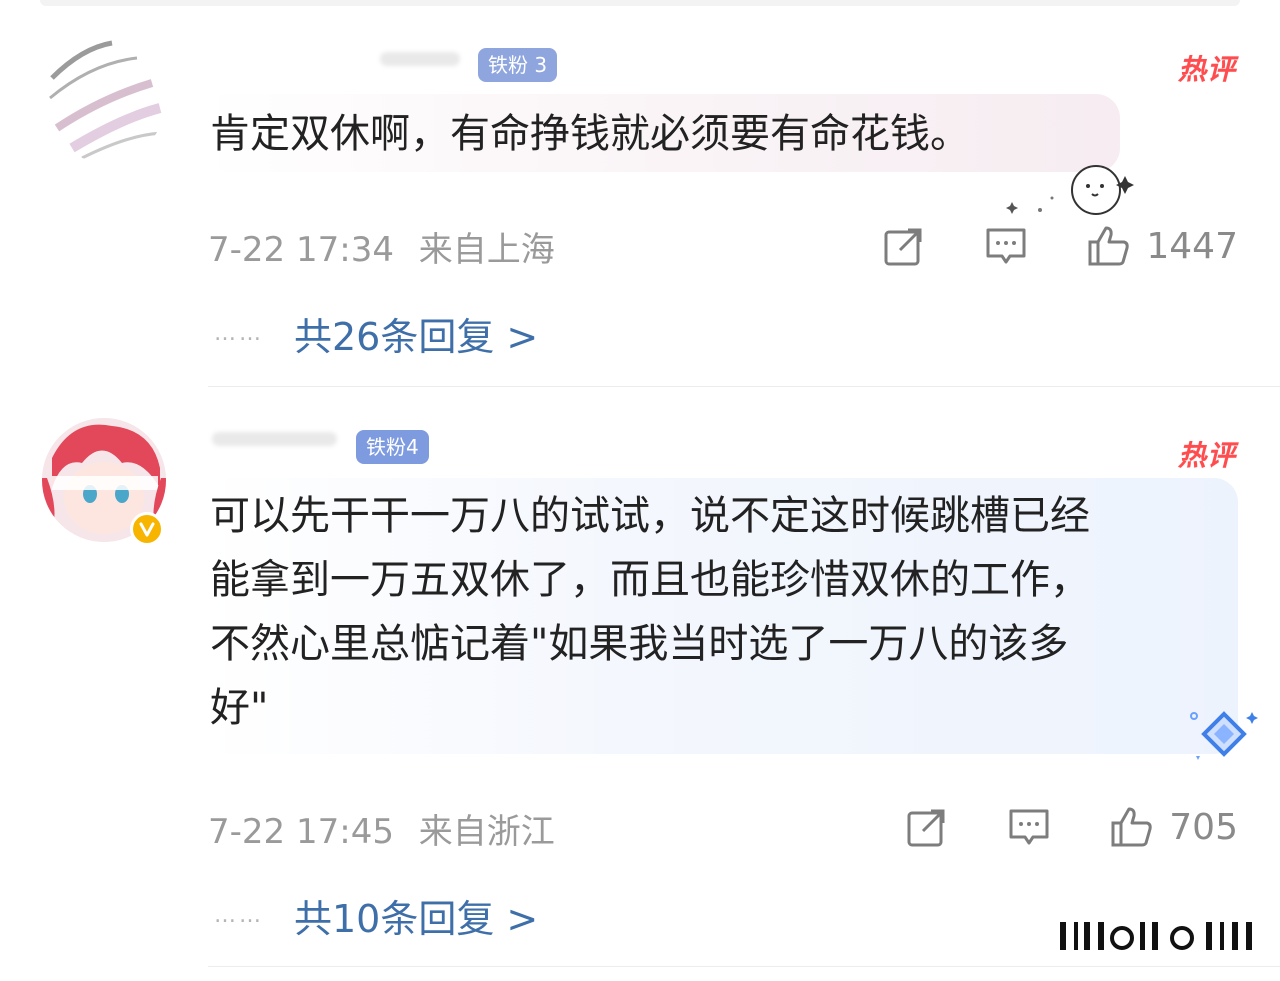 The image size is (1280, 981). I want to click on comment-time: 7-22 17:45, so click(301, 832).